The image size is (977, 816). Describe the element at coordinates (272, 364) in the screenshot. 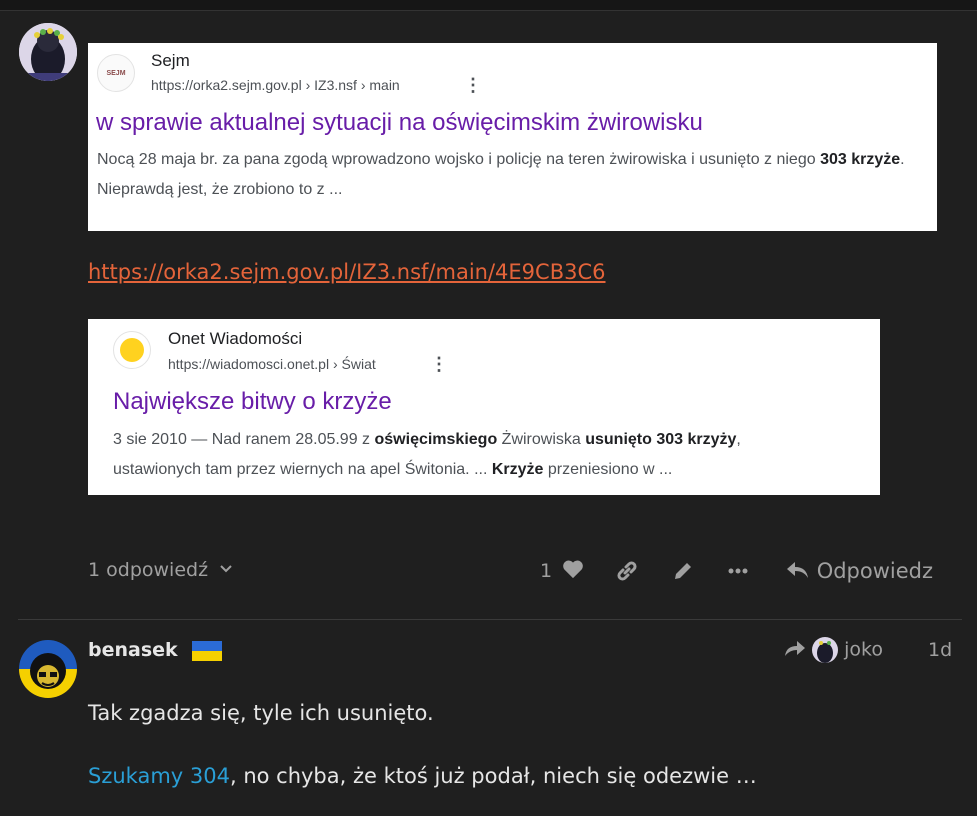

I see `result-url: https://wiadomosci.onet.pl › Świat` at that location.